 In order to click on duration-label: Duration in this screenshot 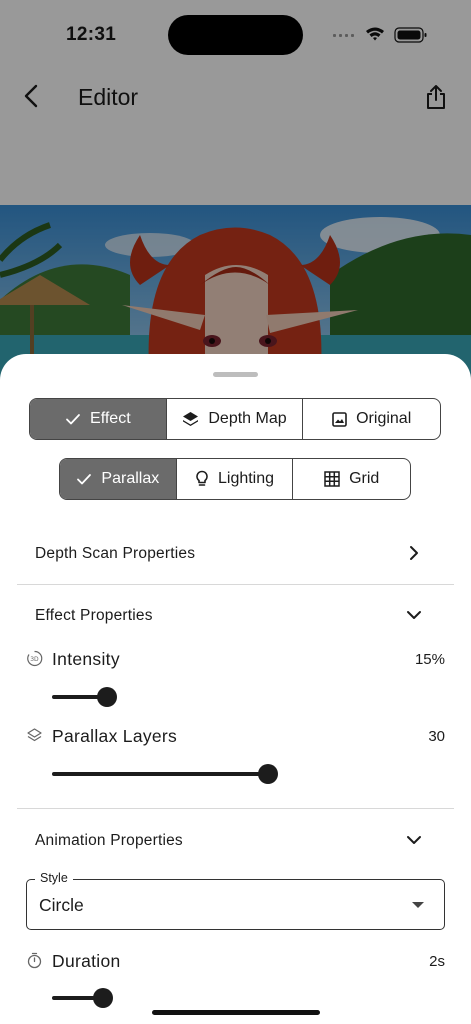, I will do `click(86, 961)`.